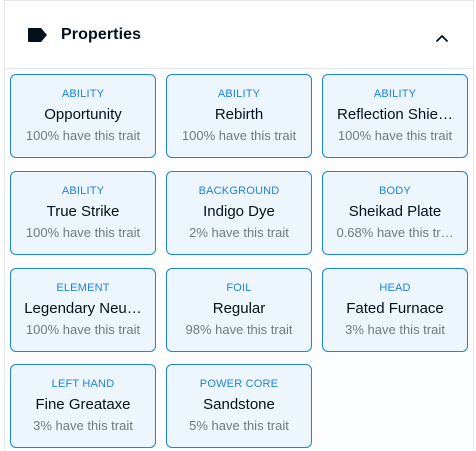  What do you see at coordinates (239, 384) in the screenshot?
I see `trait-type: POWER CORE` at bounding box center [239, 384].